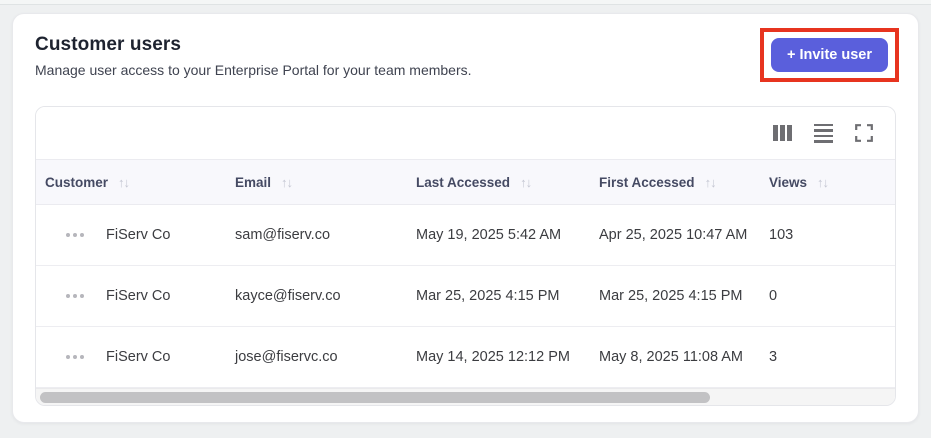  I want to click on columns-icon, so click(782, 133).